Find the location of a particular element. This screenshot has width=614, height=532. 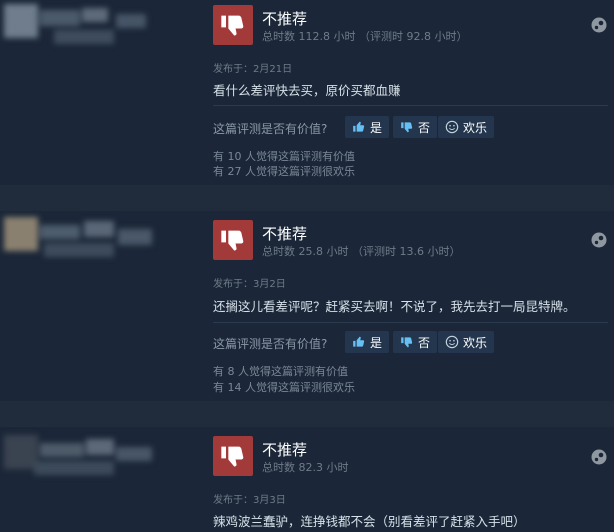

posted-date: 发布于：3月2日 is located at coordinates (249, 284).